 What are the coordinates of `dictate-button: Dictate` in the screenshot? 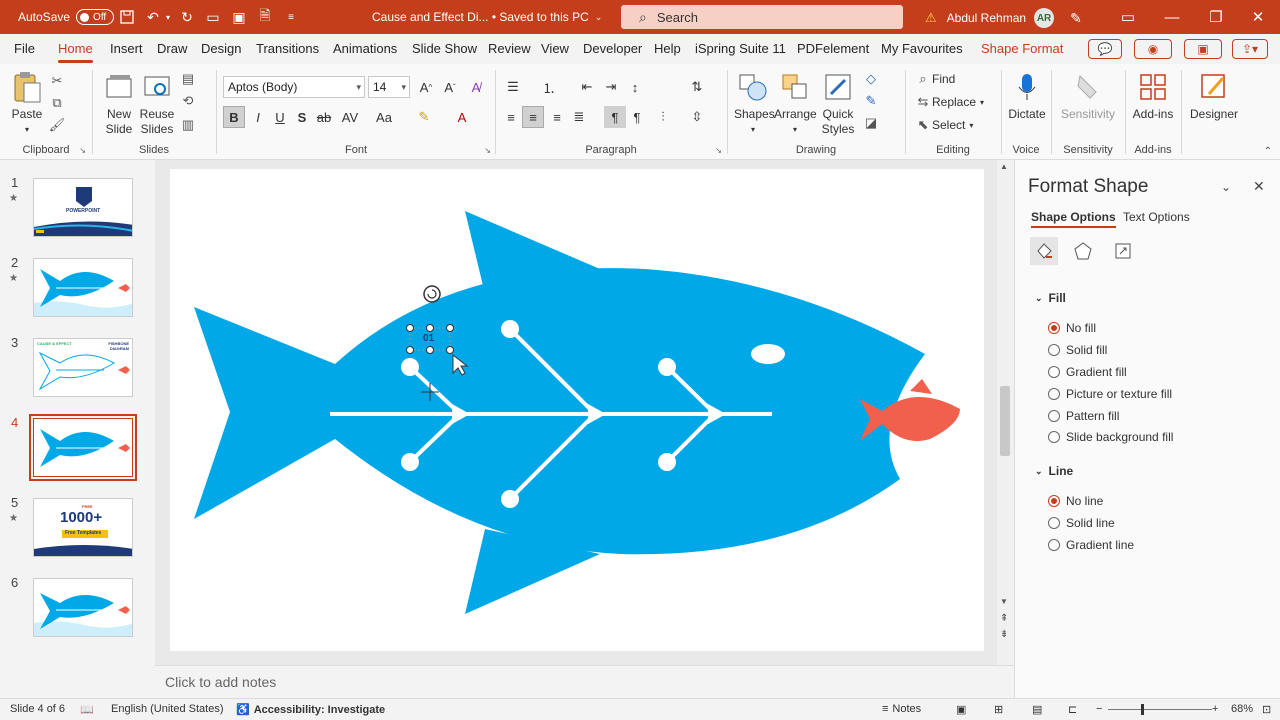 It's located at (1027, 96).